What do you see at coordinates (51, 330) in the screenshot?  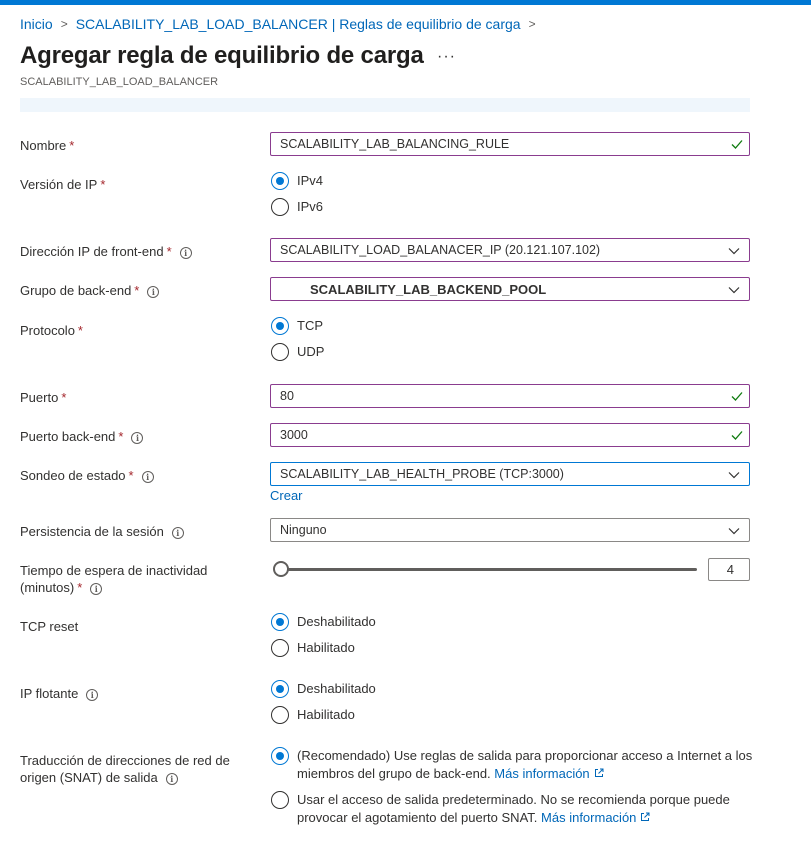 I see `protocol-label: Protocolo *` at bounding box center [51, 330].